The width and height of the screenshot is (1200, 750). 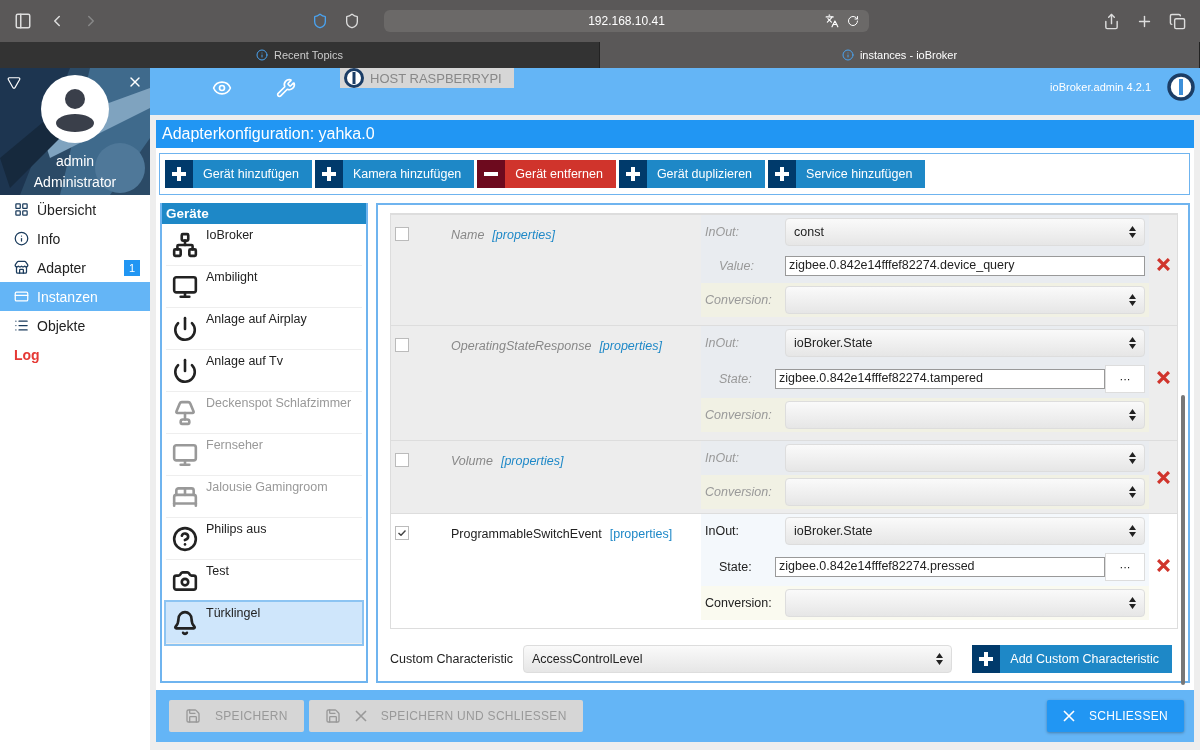 I want to click on browser-tab: instances - ioBroker, so click(x=900, y=55).